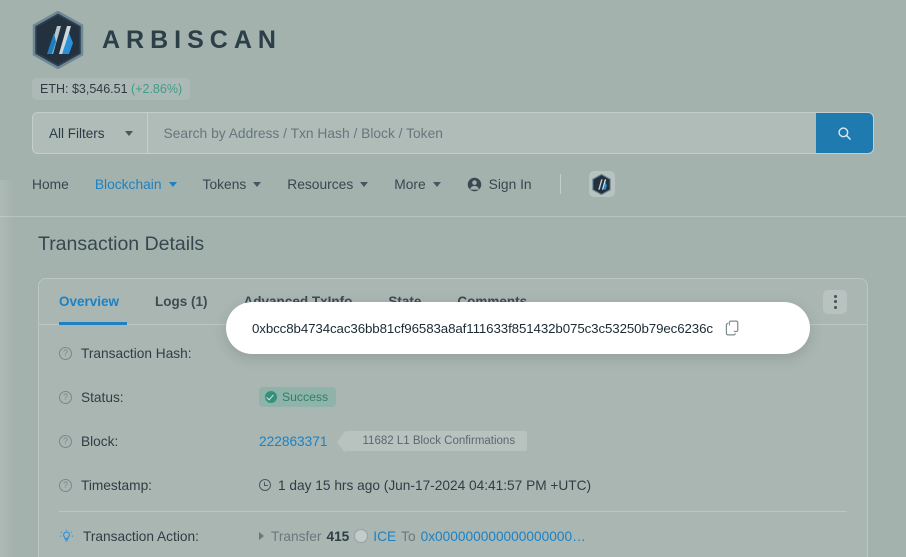 The height and width of the screenshot is (557, 906). Describe the element at coordinates (159, 441) in the screenshot. I see `row-label: ? Block:` at that location.